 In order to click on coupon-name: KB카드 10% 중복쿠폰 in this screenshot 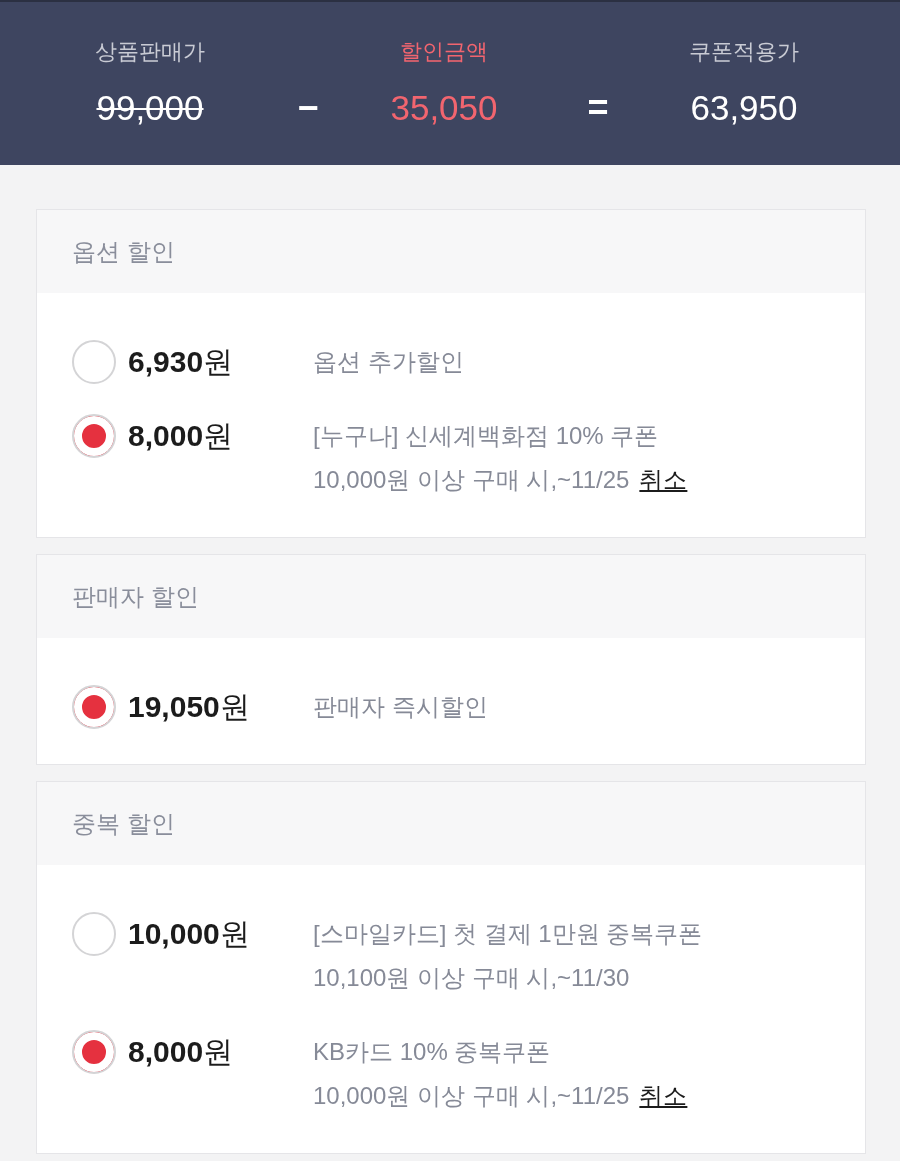, I will do `click(432, 1052)`.